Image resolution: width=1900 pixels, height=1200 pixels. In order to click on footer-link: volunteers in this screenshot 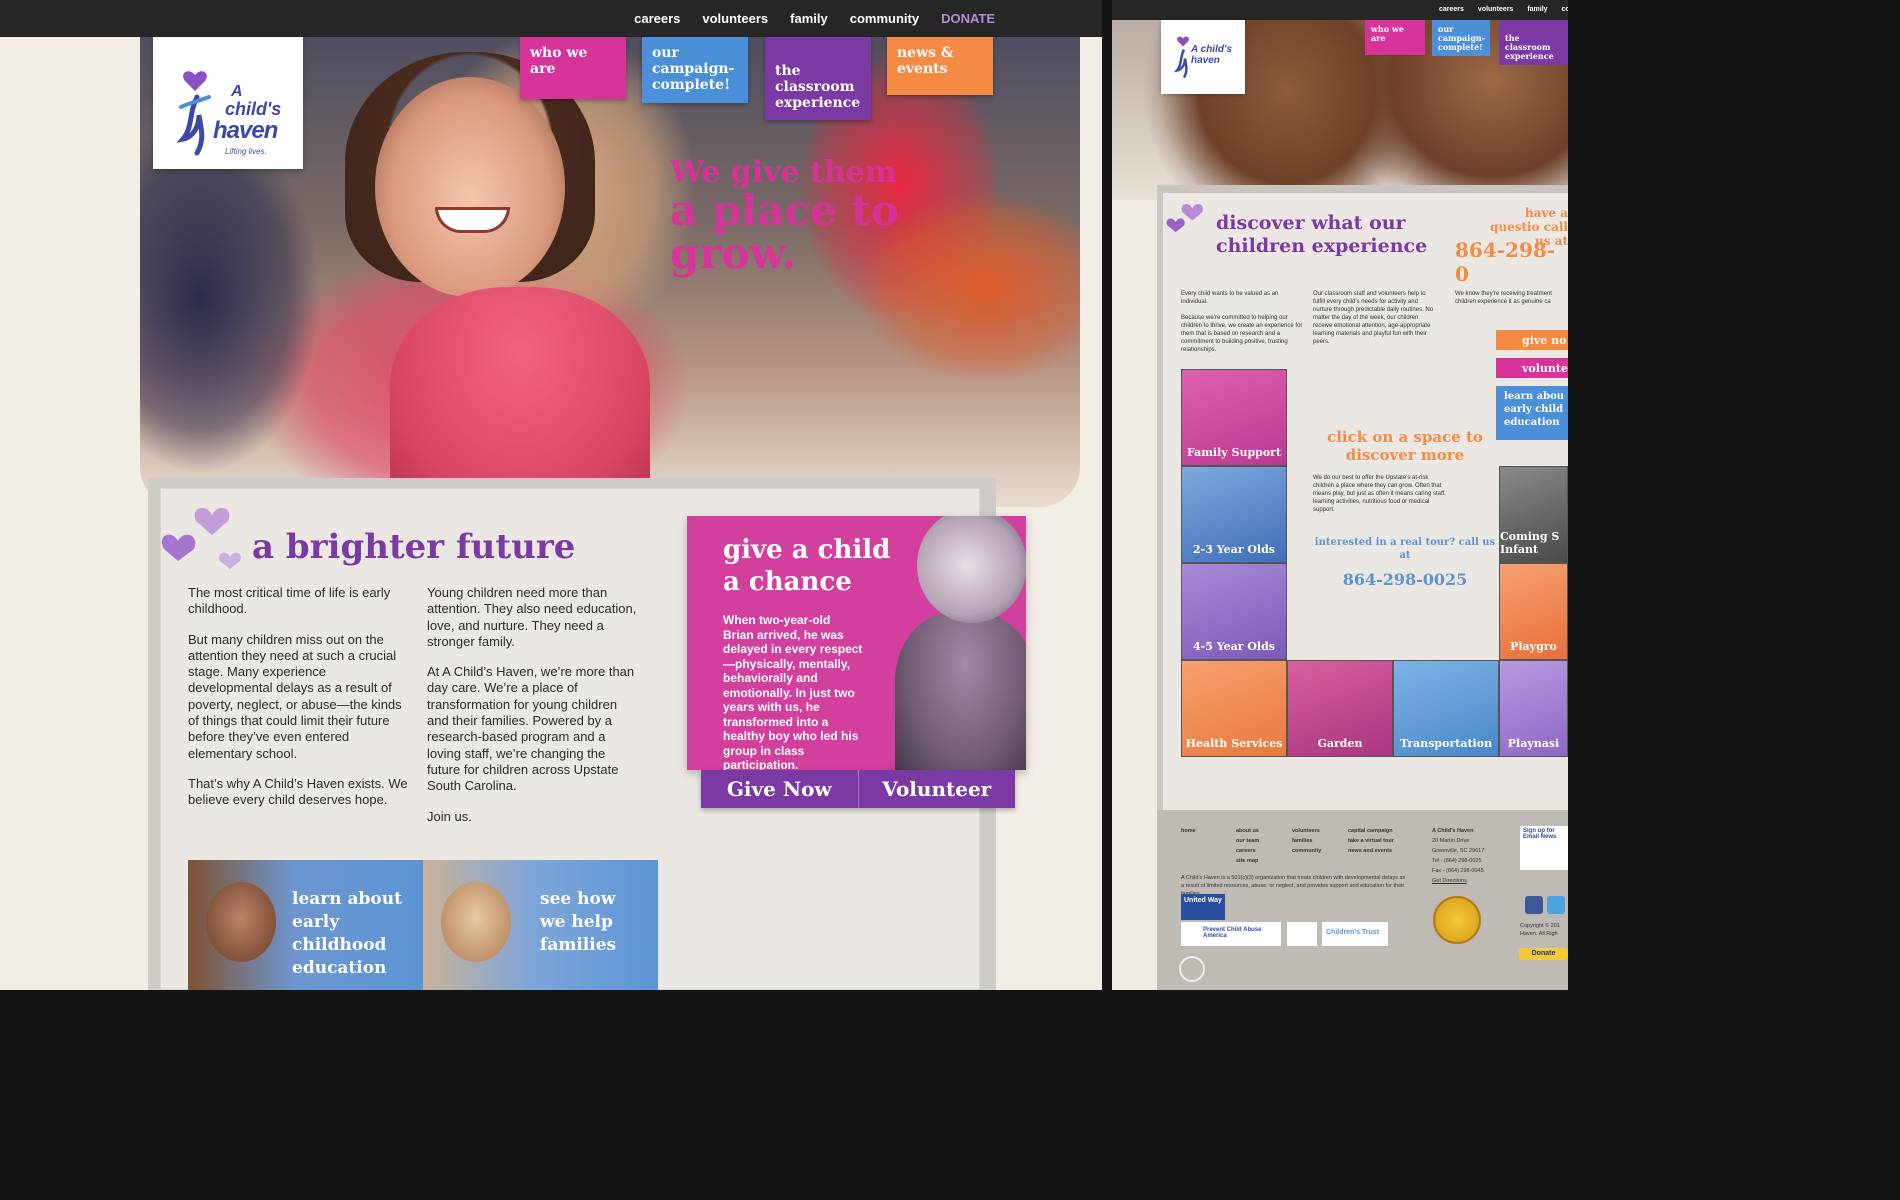, I will do `click(1306, 831)`.